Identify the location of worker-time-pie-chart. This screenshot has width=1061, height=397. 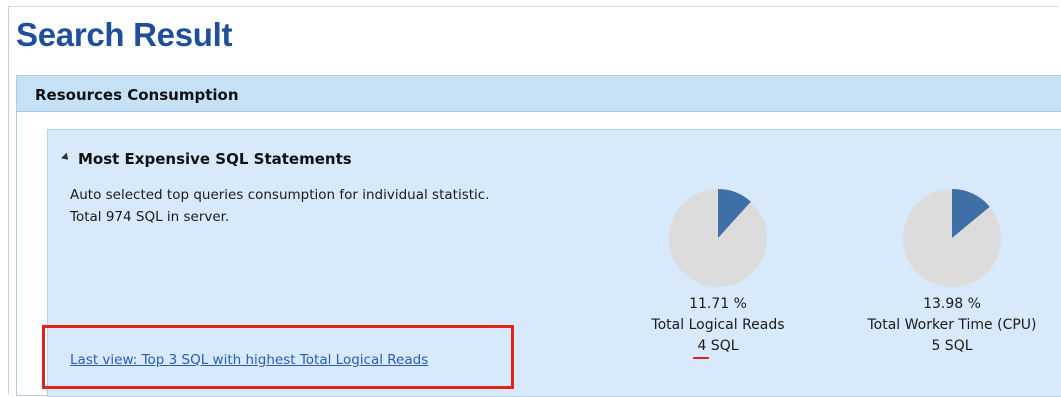
(952, 238).